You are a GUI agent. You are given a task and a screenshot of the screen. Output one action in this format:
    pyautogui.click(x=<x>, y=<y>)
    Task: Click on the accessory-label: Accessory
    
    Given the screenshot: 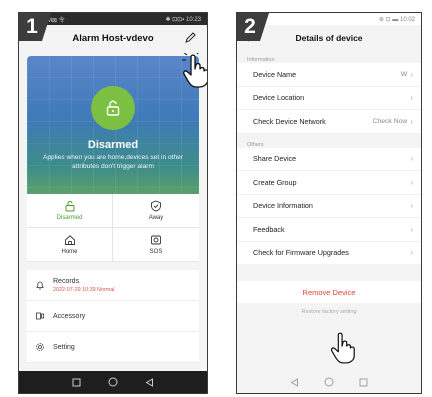 What is the action you would take?
    pyautogui.click(x=69, y=316)
    